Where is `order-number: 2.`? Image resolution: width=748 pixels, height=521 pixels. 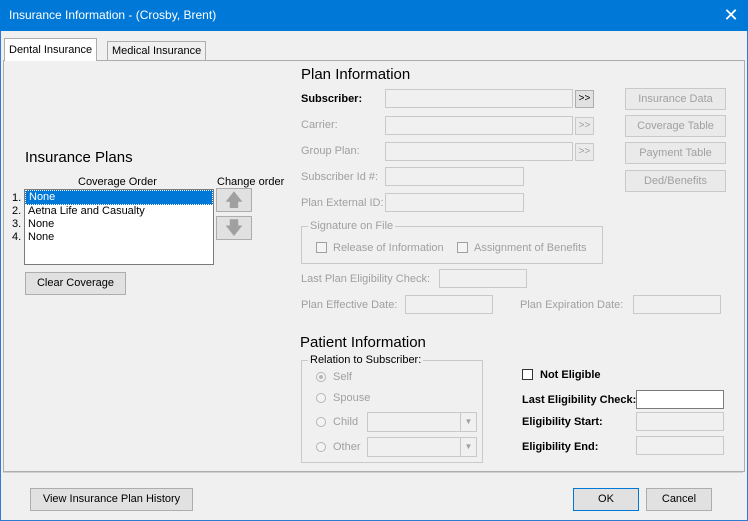 order-number: 2. is located at coordinates (17, 211).